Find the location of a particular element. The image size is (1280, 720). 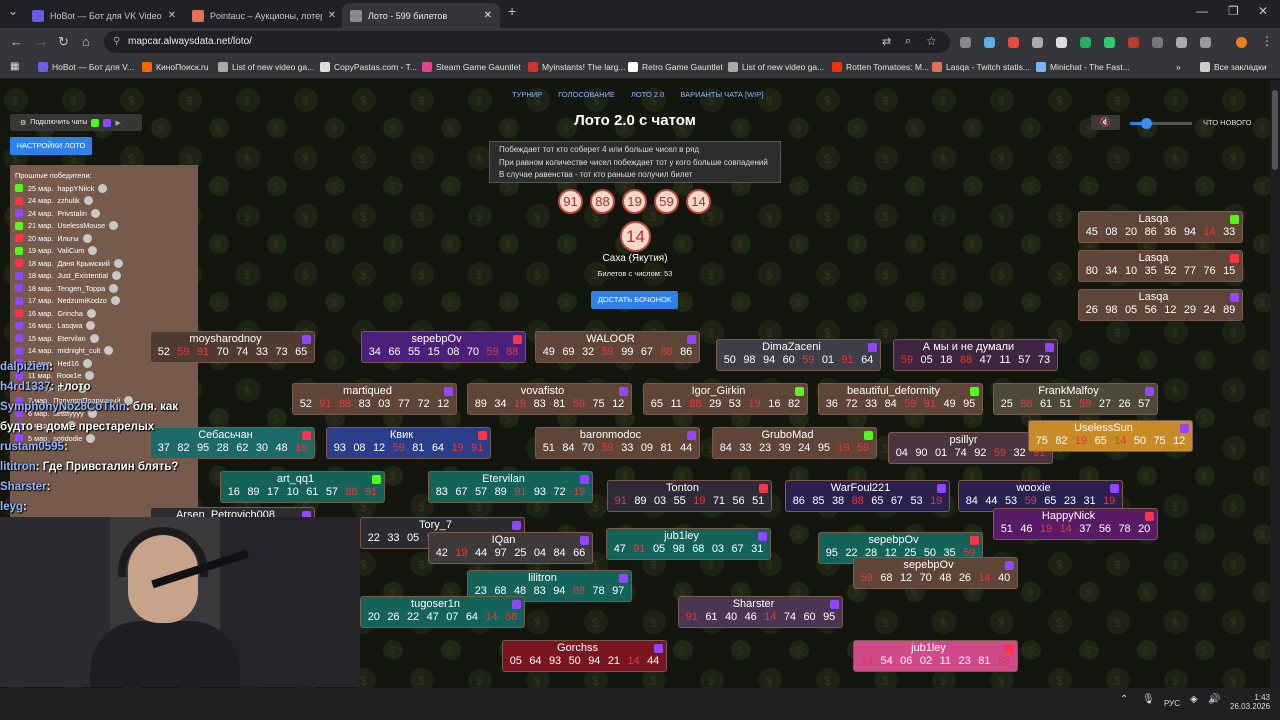

ticket-number: 39 is located at coordinates (784, 448).